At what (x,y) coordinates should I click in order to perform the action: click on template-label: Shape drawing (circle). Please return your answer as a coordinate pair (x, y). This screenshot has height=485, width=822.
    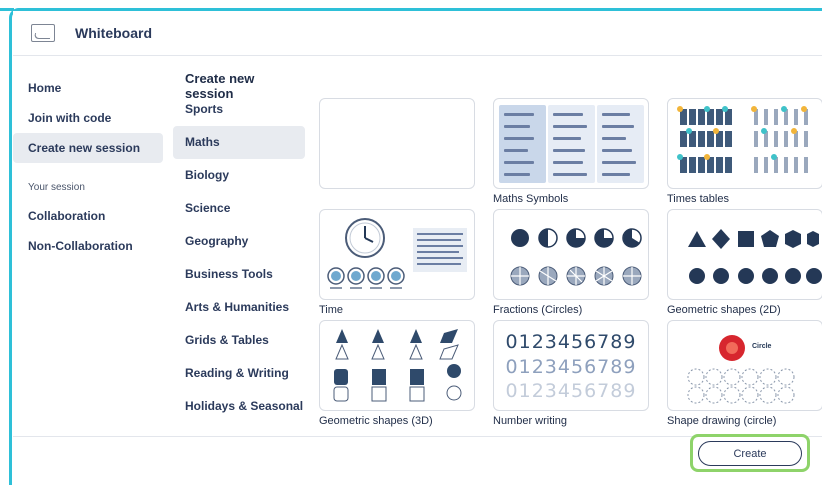
    Looking at the image, I should click on (722, 421).